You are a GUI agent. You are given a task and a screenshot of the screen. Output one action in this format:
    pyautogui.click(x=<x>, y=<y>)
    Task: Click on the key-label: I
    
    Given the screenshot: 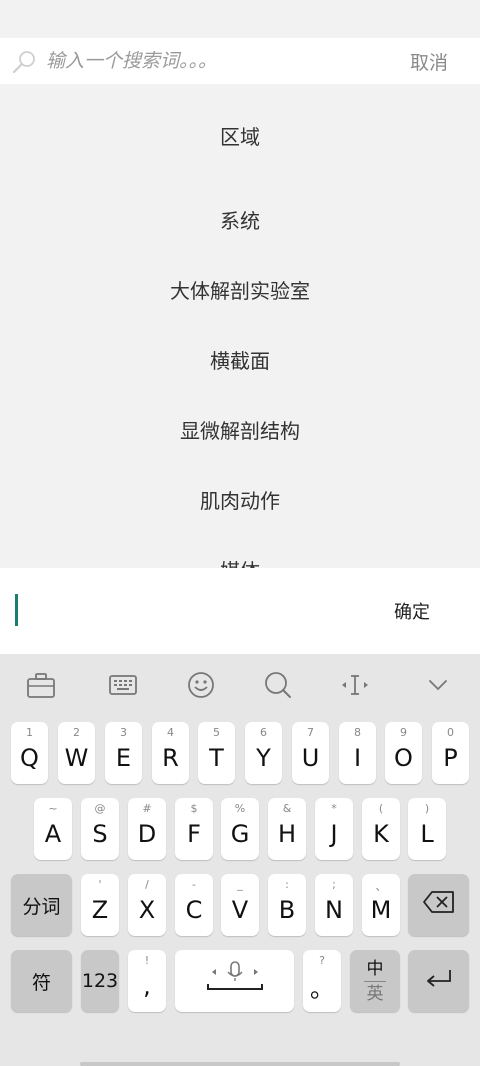 What is the action you would take?
    pyautogui.click(x=357, y=758)
    